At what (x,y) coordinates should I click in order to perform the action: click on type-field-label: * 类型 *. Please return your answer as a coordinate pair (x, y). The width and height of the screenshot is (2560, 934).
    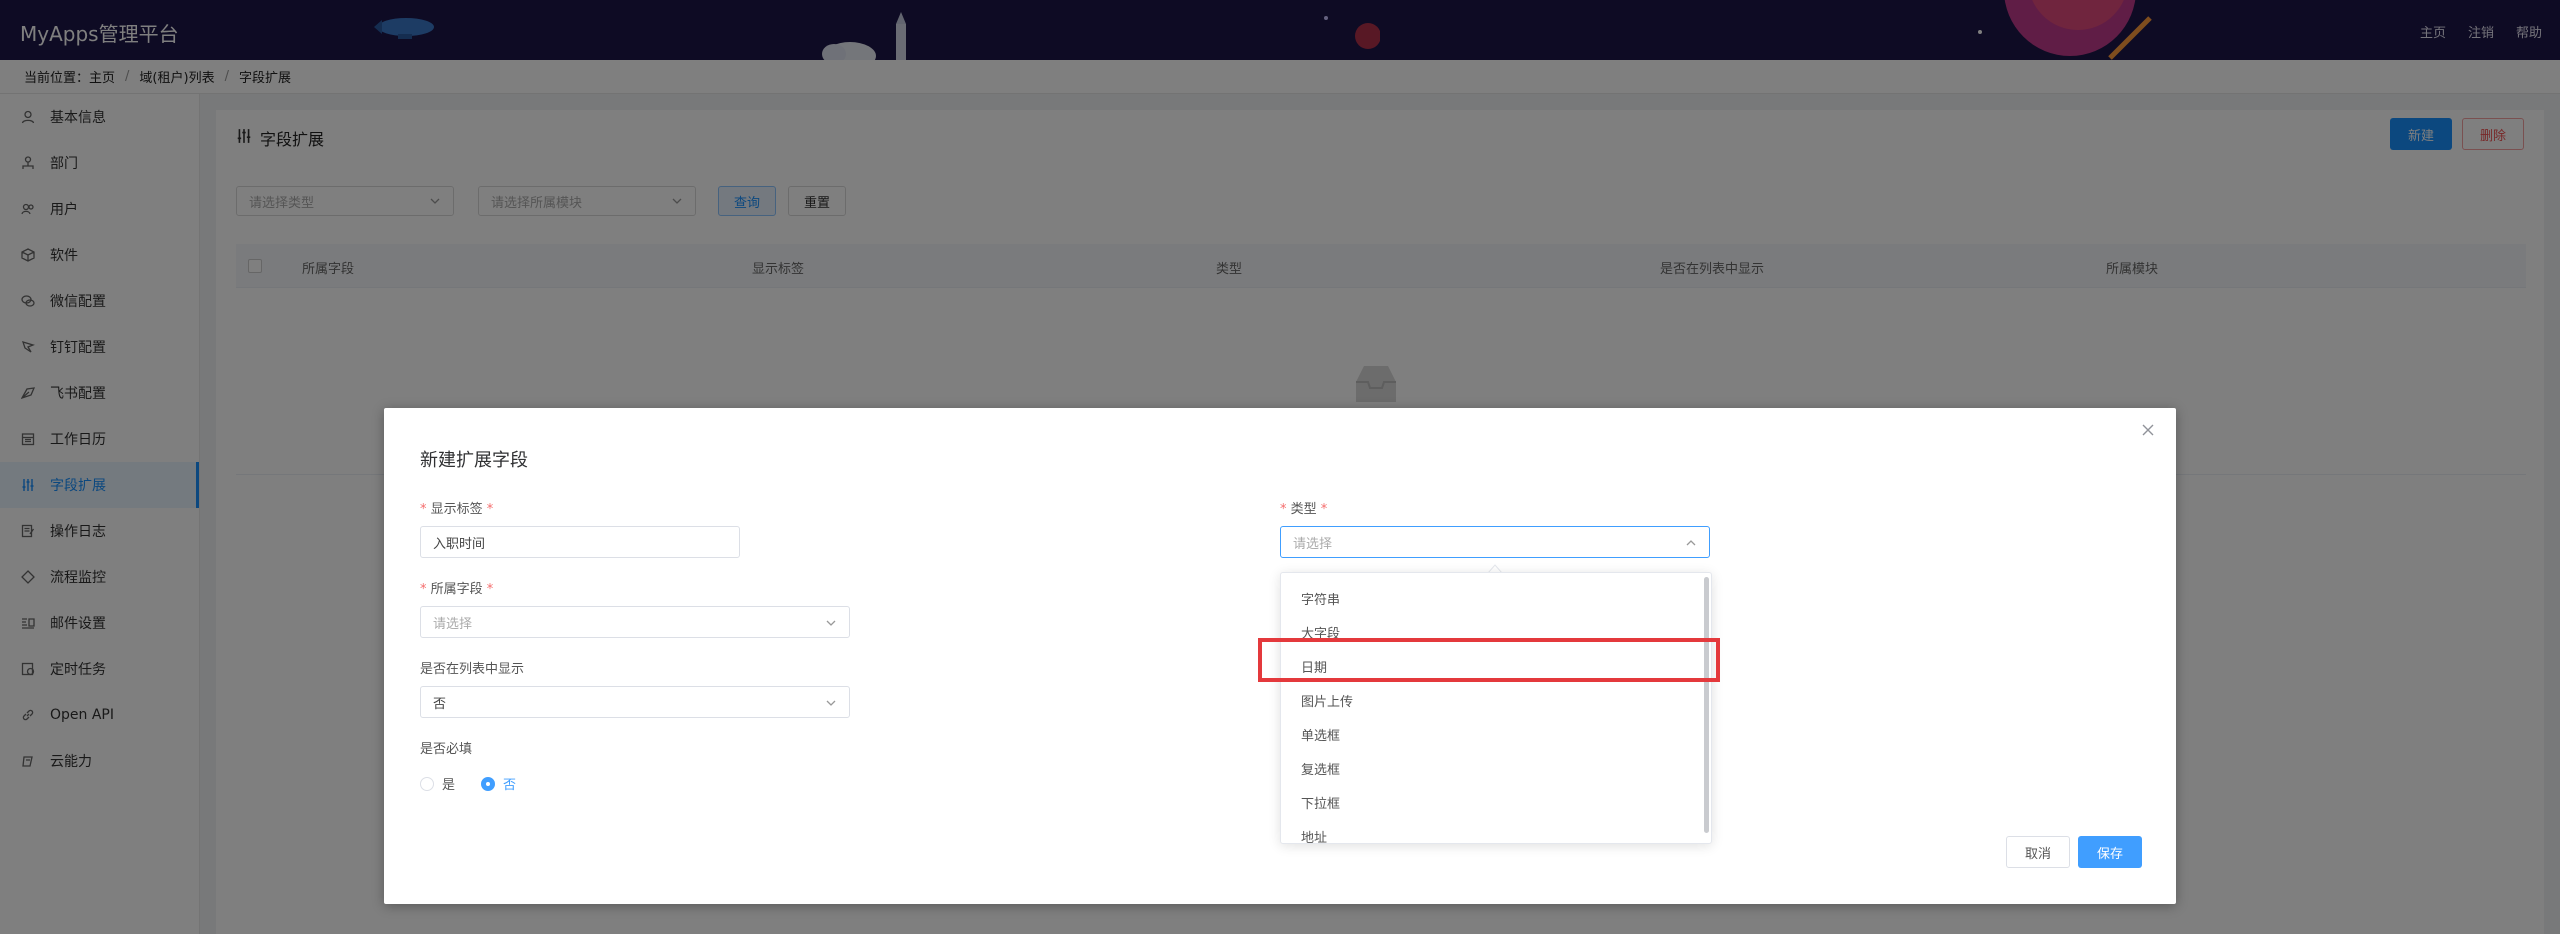
    Looking at the image, I should click on (1304, 509).